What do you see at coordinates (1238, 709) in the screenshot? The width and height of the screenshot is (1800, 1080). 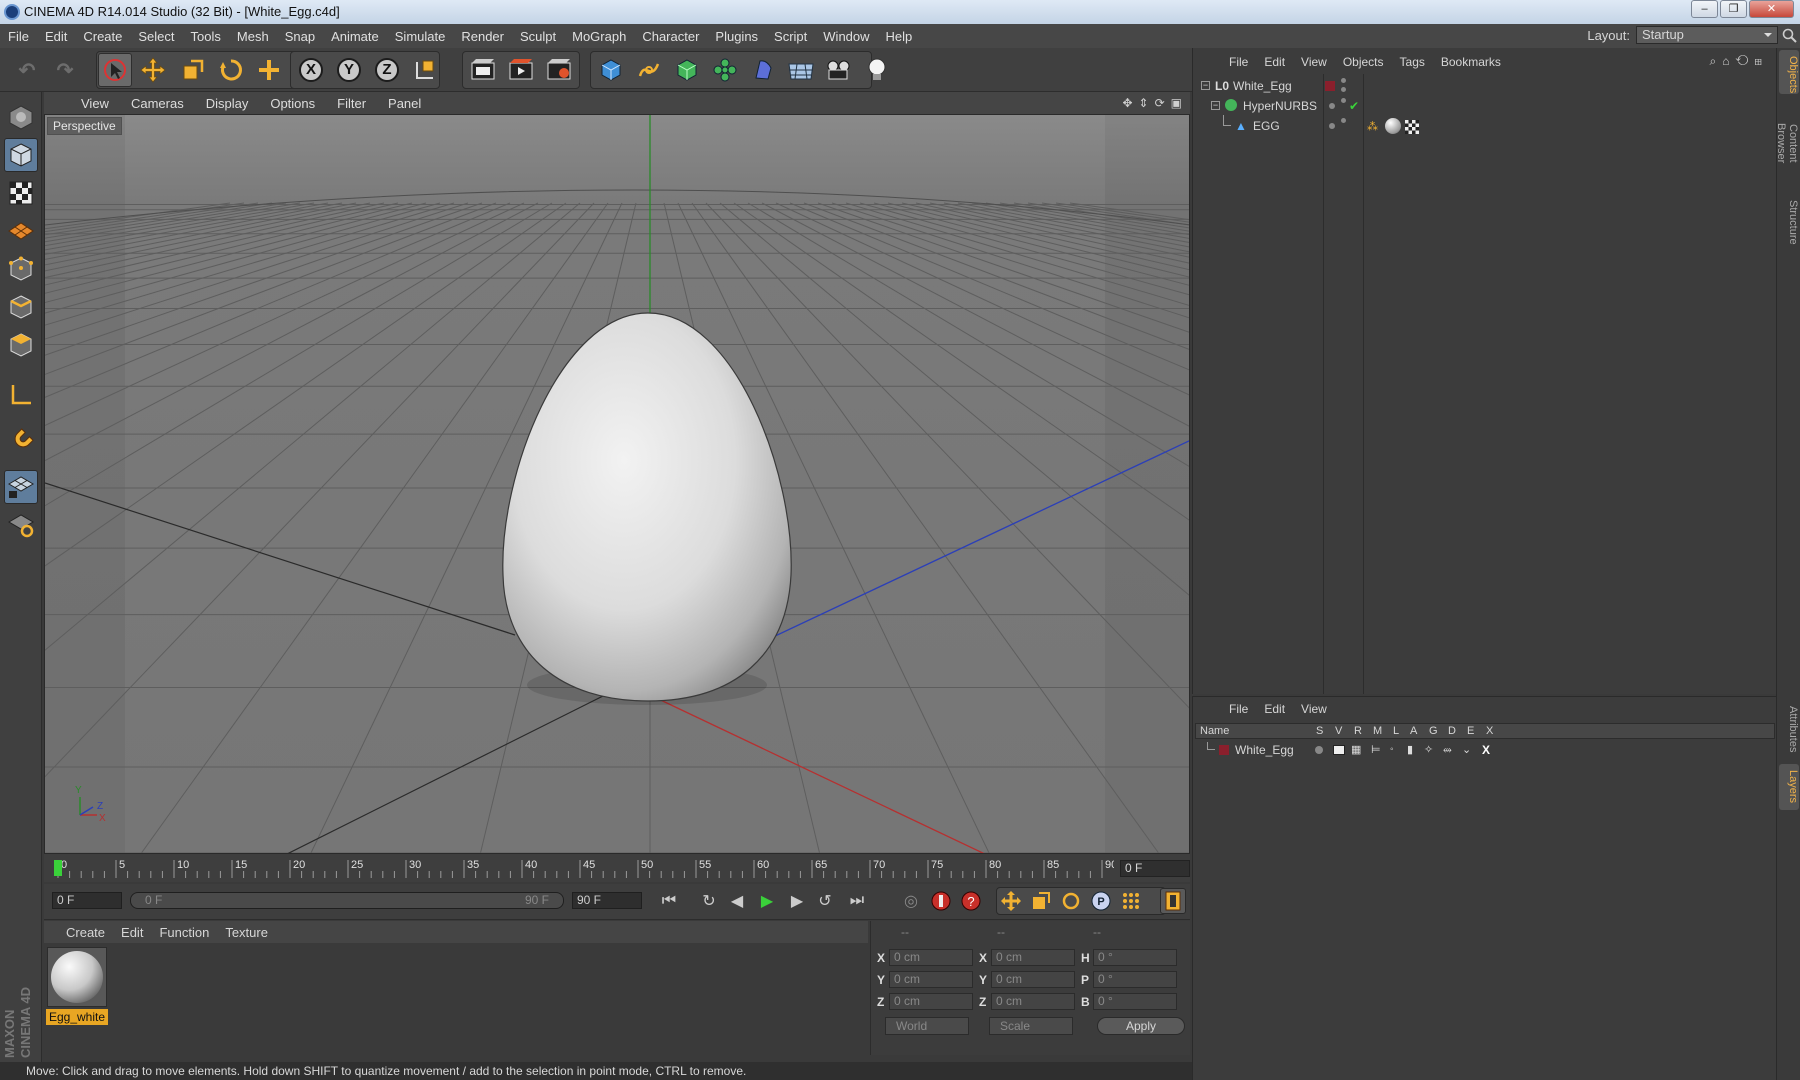 I see `layers-menu-file: File` at bounding box center [1238, 709].